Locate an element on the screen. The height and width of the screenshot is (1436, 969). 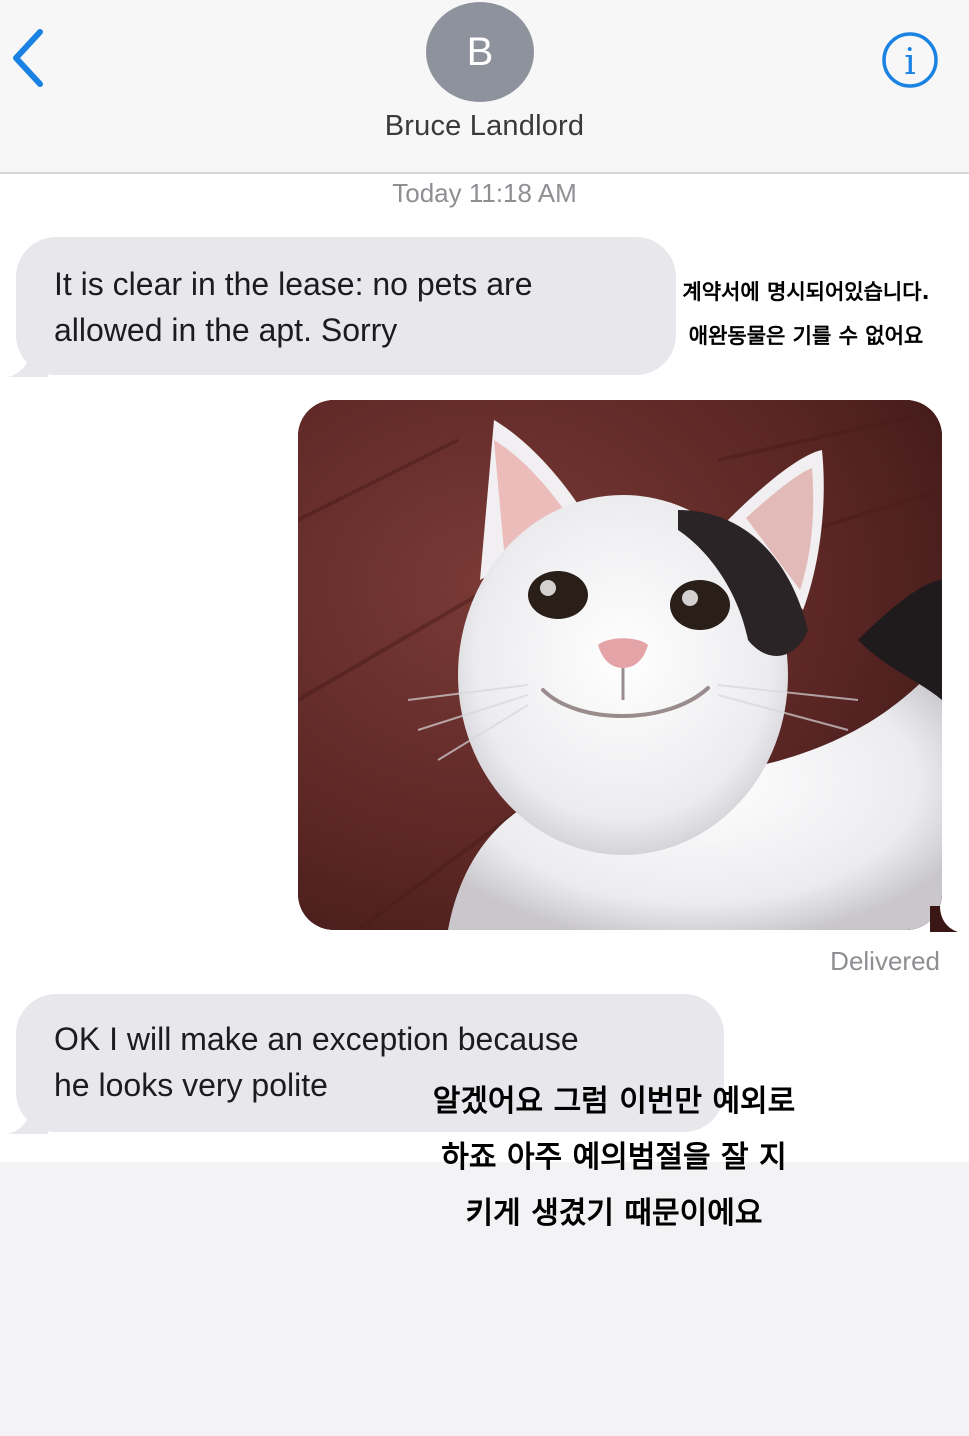
message-timestamp: Today 11:18 AM is located at coordinates (484, 193).